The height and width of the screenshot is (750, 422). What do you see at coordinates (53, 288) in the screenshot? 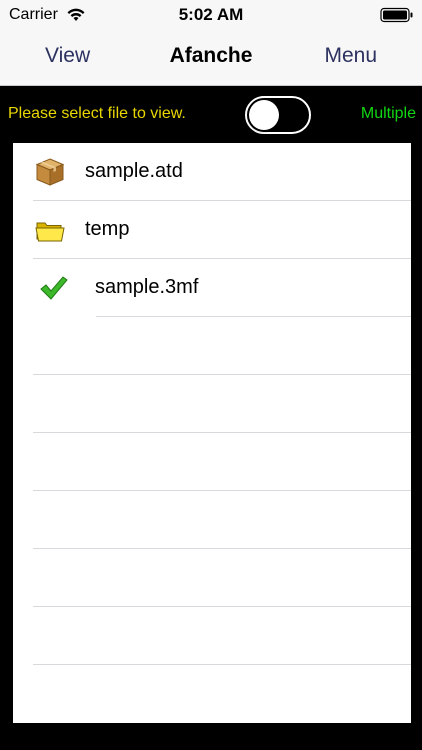
I see `checkmark-icon` at bounding box center [53, 288].